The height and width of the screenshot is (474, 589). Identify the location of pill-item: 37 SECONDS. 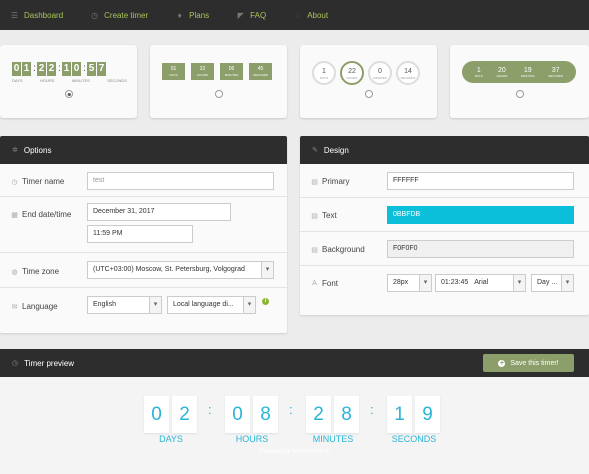
(555, 72).